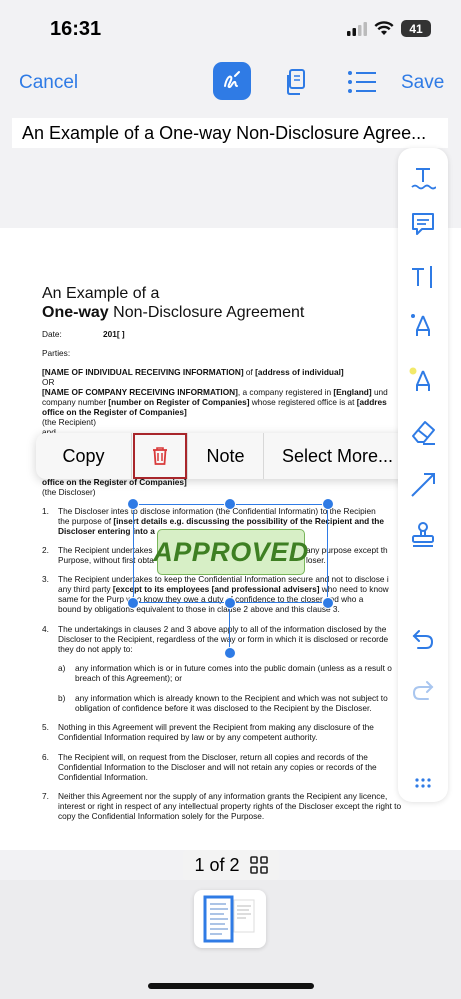  I want to click on clause-1-number: 1., so click(45, 511).